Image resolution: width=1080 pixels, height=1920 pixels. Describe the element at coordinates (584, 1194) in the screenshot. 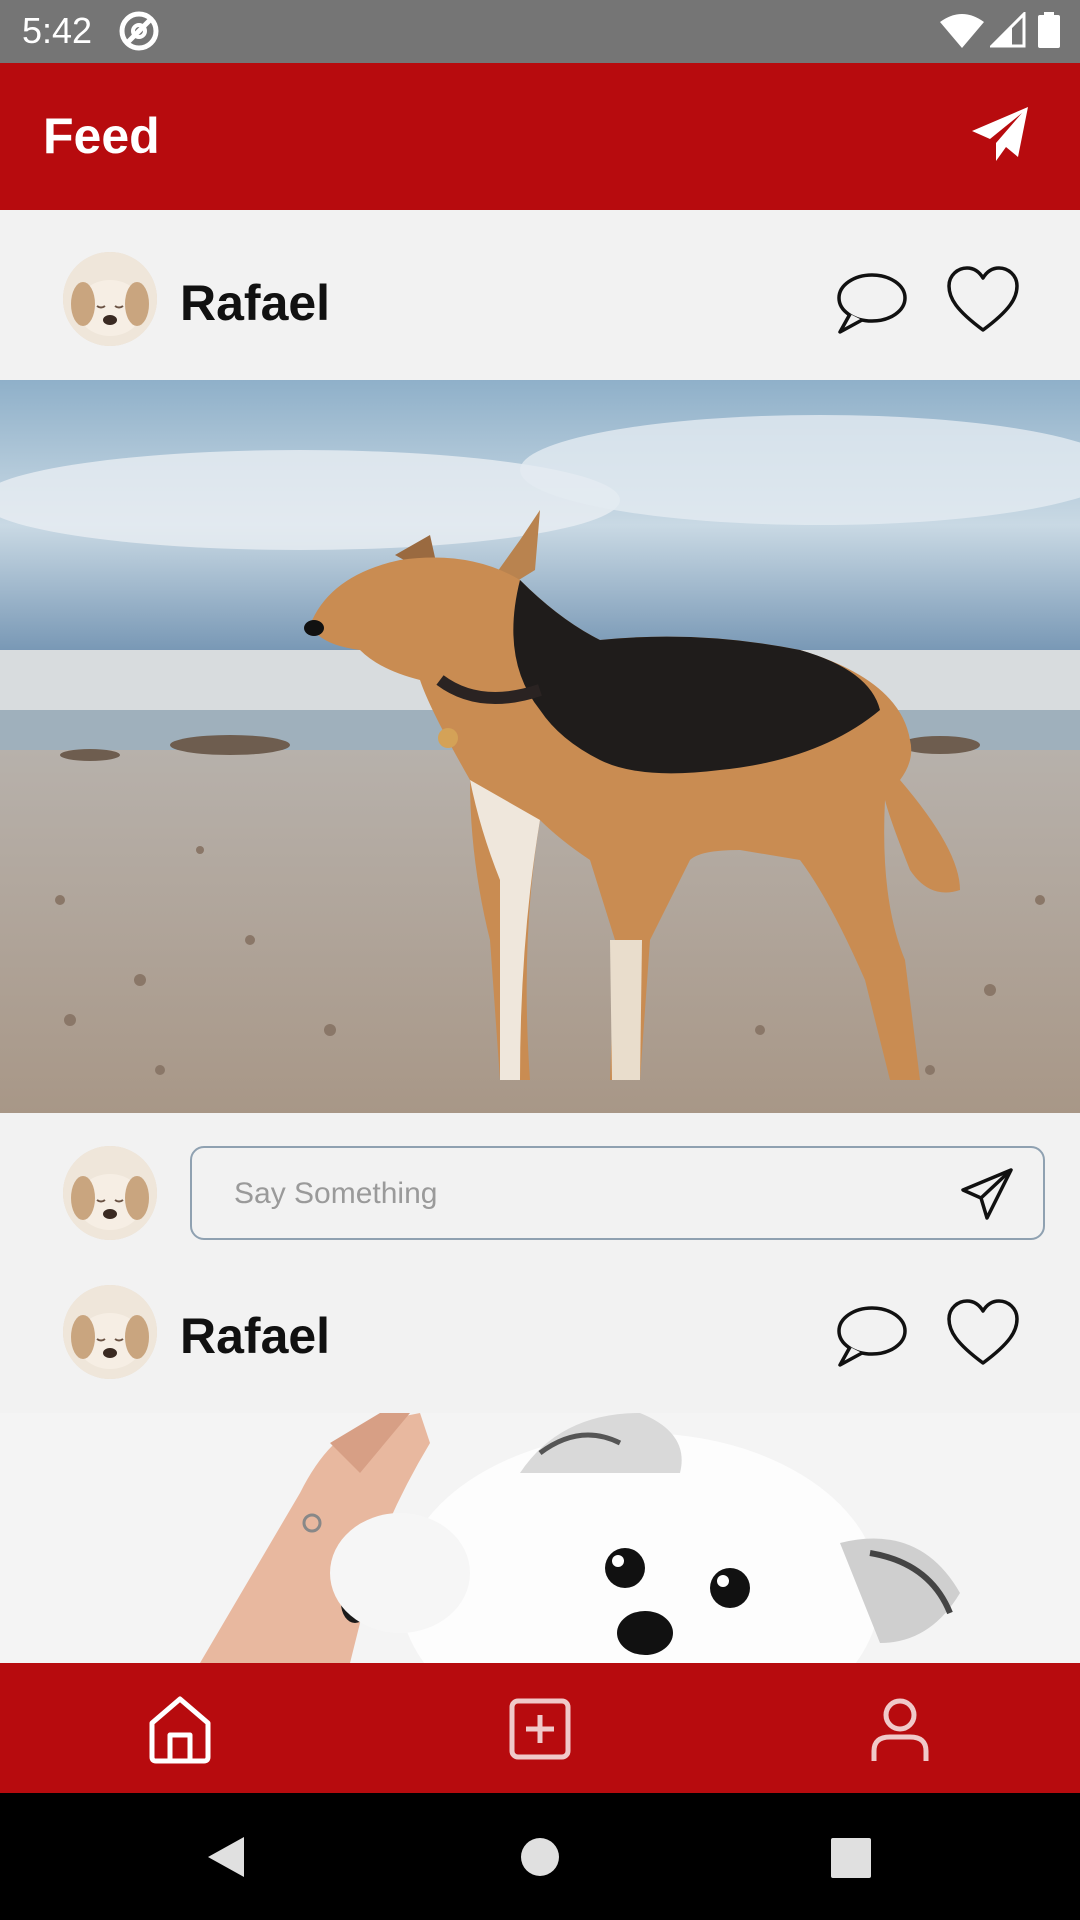

I see `comment-input` at that location.